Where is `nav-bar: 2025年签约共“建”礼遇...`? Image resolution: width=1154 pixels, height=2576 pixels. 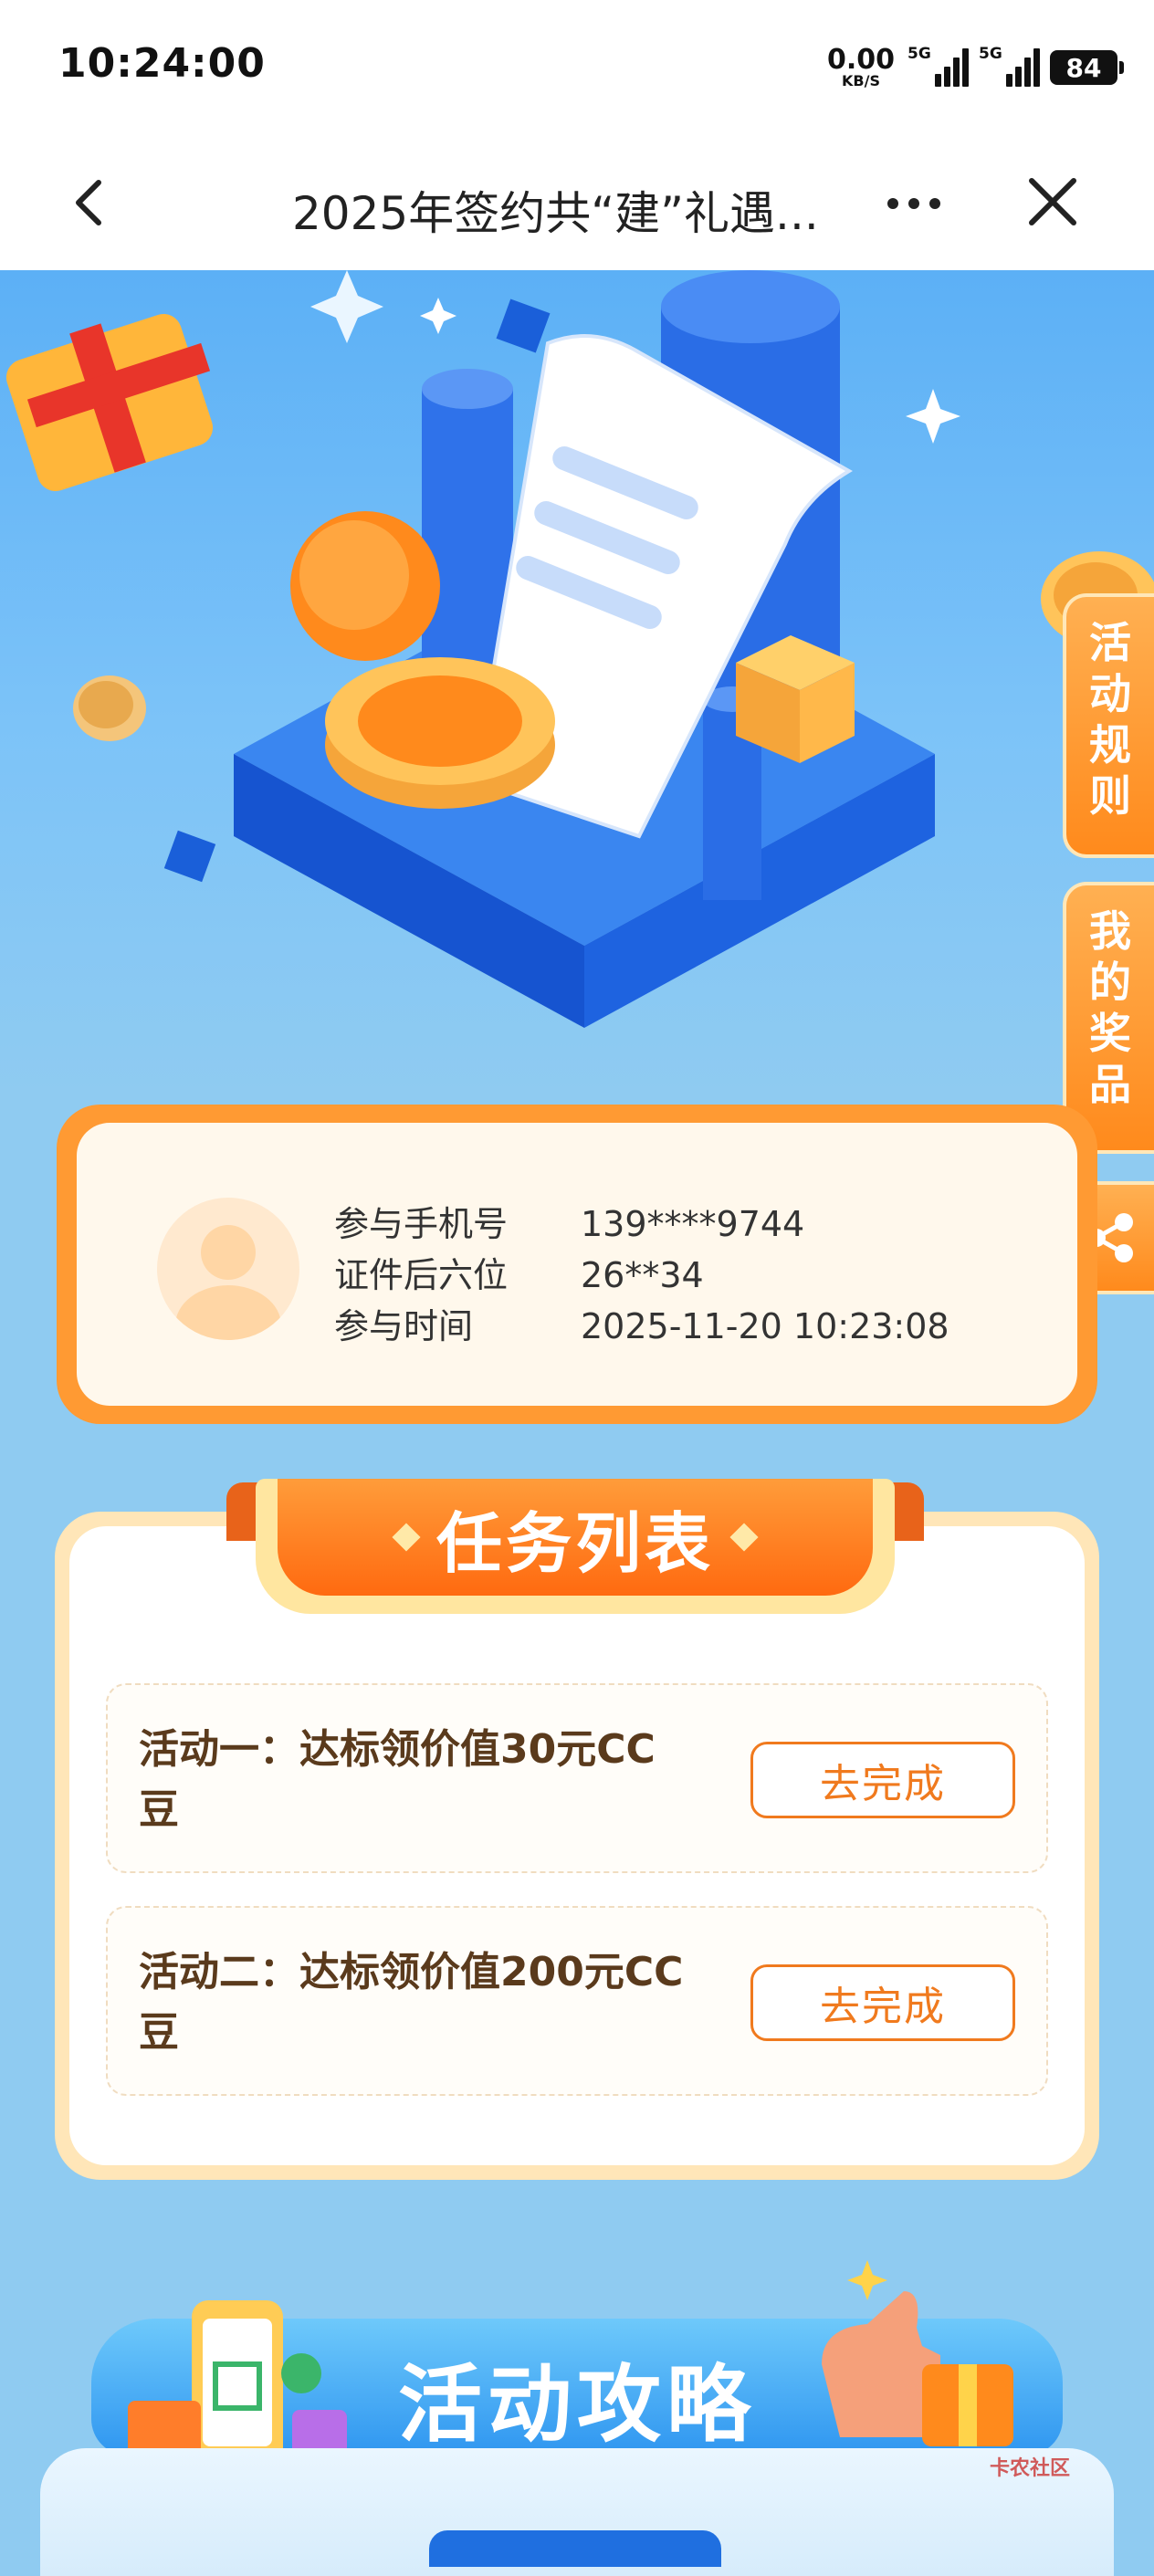
nav-bar: 2025年签约共“建”礼遇... is located at coordinates (577, 203).